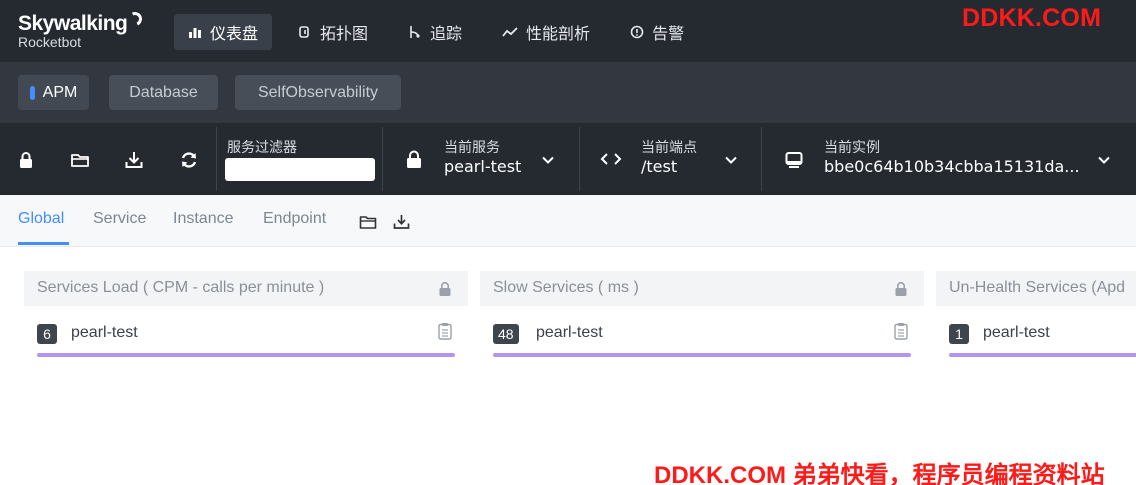 The image size is (1136, 485). Describe the element at coordinates (794, 160) in the screenshot. I see `instance-monitor-icon` at that location.